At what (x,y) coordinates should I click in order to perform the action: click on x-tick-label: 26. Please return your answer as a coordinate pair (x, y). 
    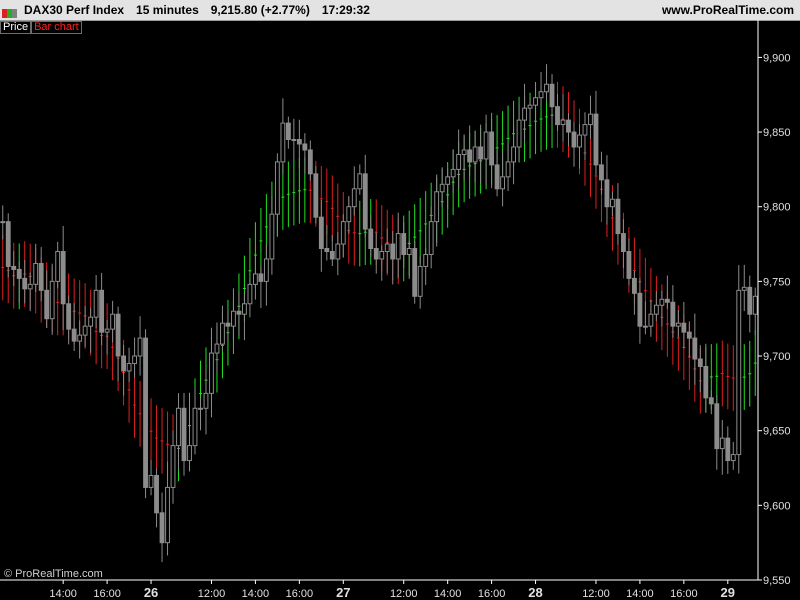
    Looking at the image, I should click on (151, 592).